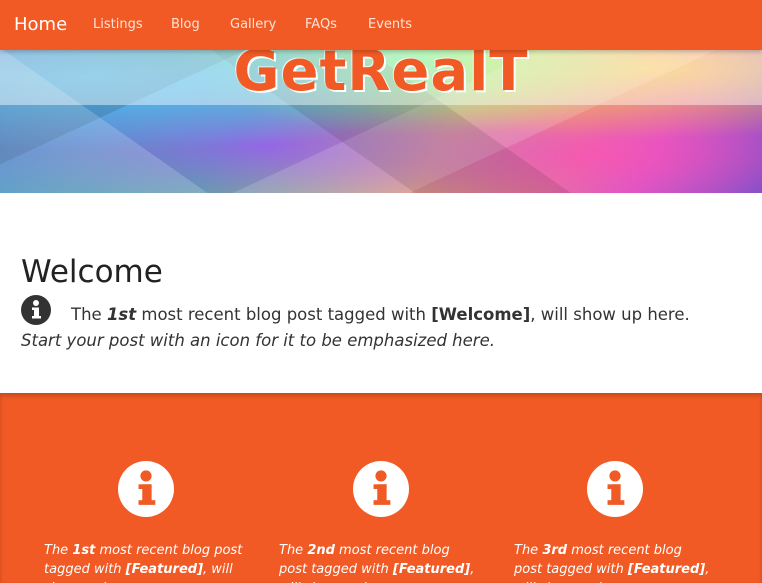  I want to click on welcome-heading: Welcome, so click(92, 272).